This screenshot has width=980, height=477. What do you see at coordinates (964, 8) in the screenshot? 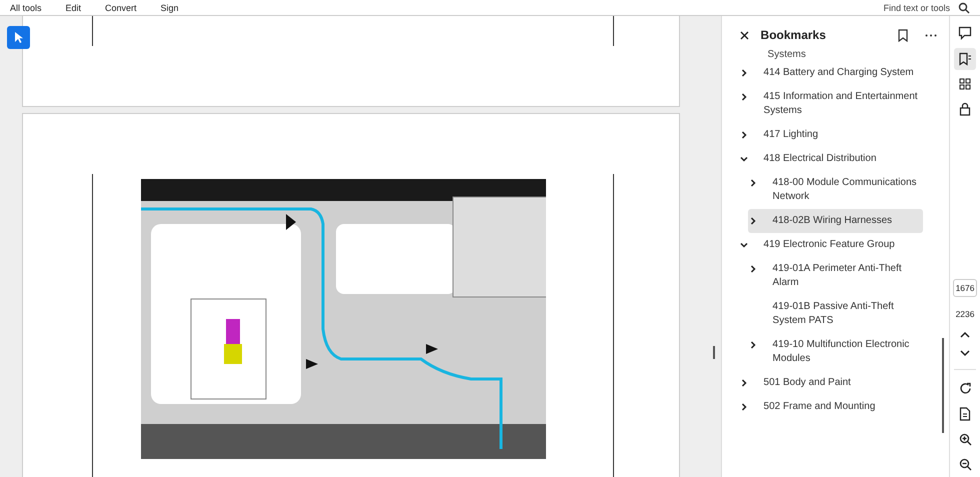
I see `search-icon` at bounding box center [964, 8].